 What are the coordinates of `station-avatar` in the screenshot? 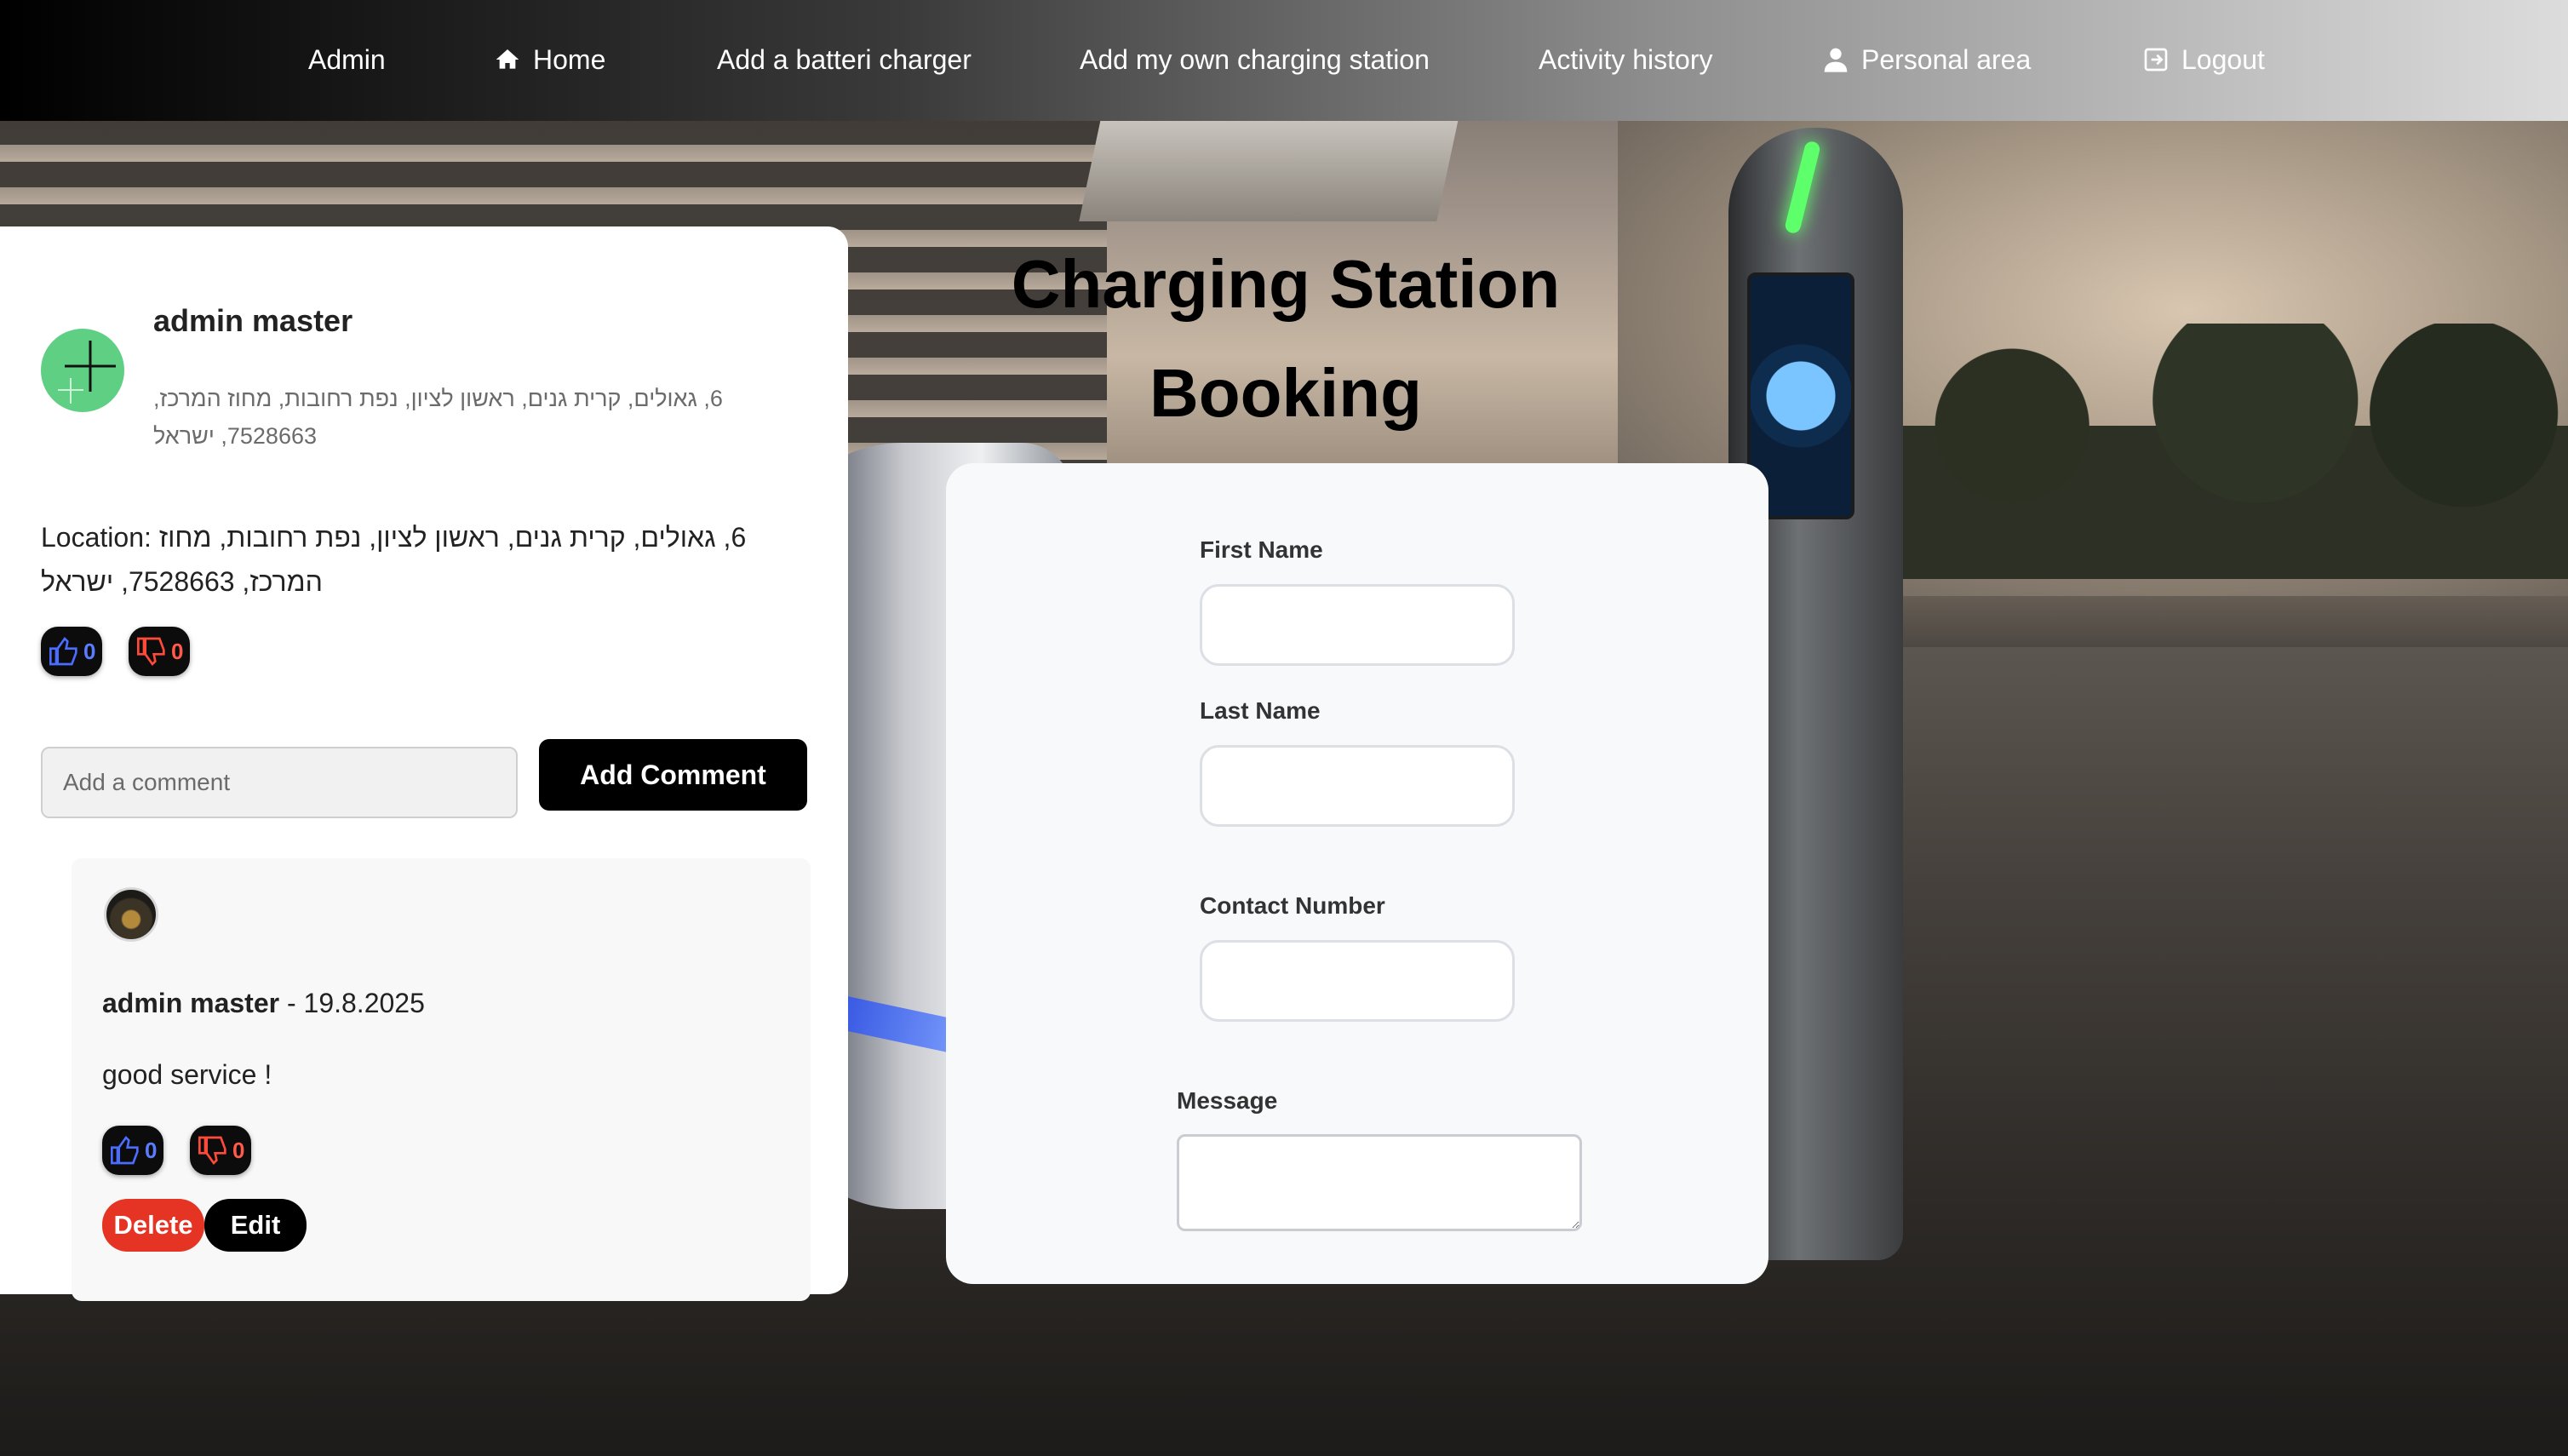 It's located at (82, 371).